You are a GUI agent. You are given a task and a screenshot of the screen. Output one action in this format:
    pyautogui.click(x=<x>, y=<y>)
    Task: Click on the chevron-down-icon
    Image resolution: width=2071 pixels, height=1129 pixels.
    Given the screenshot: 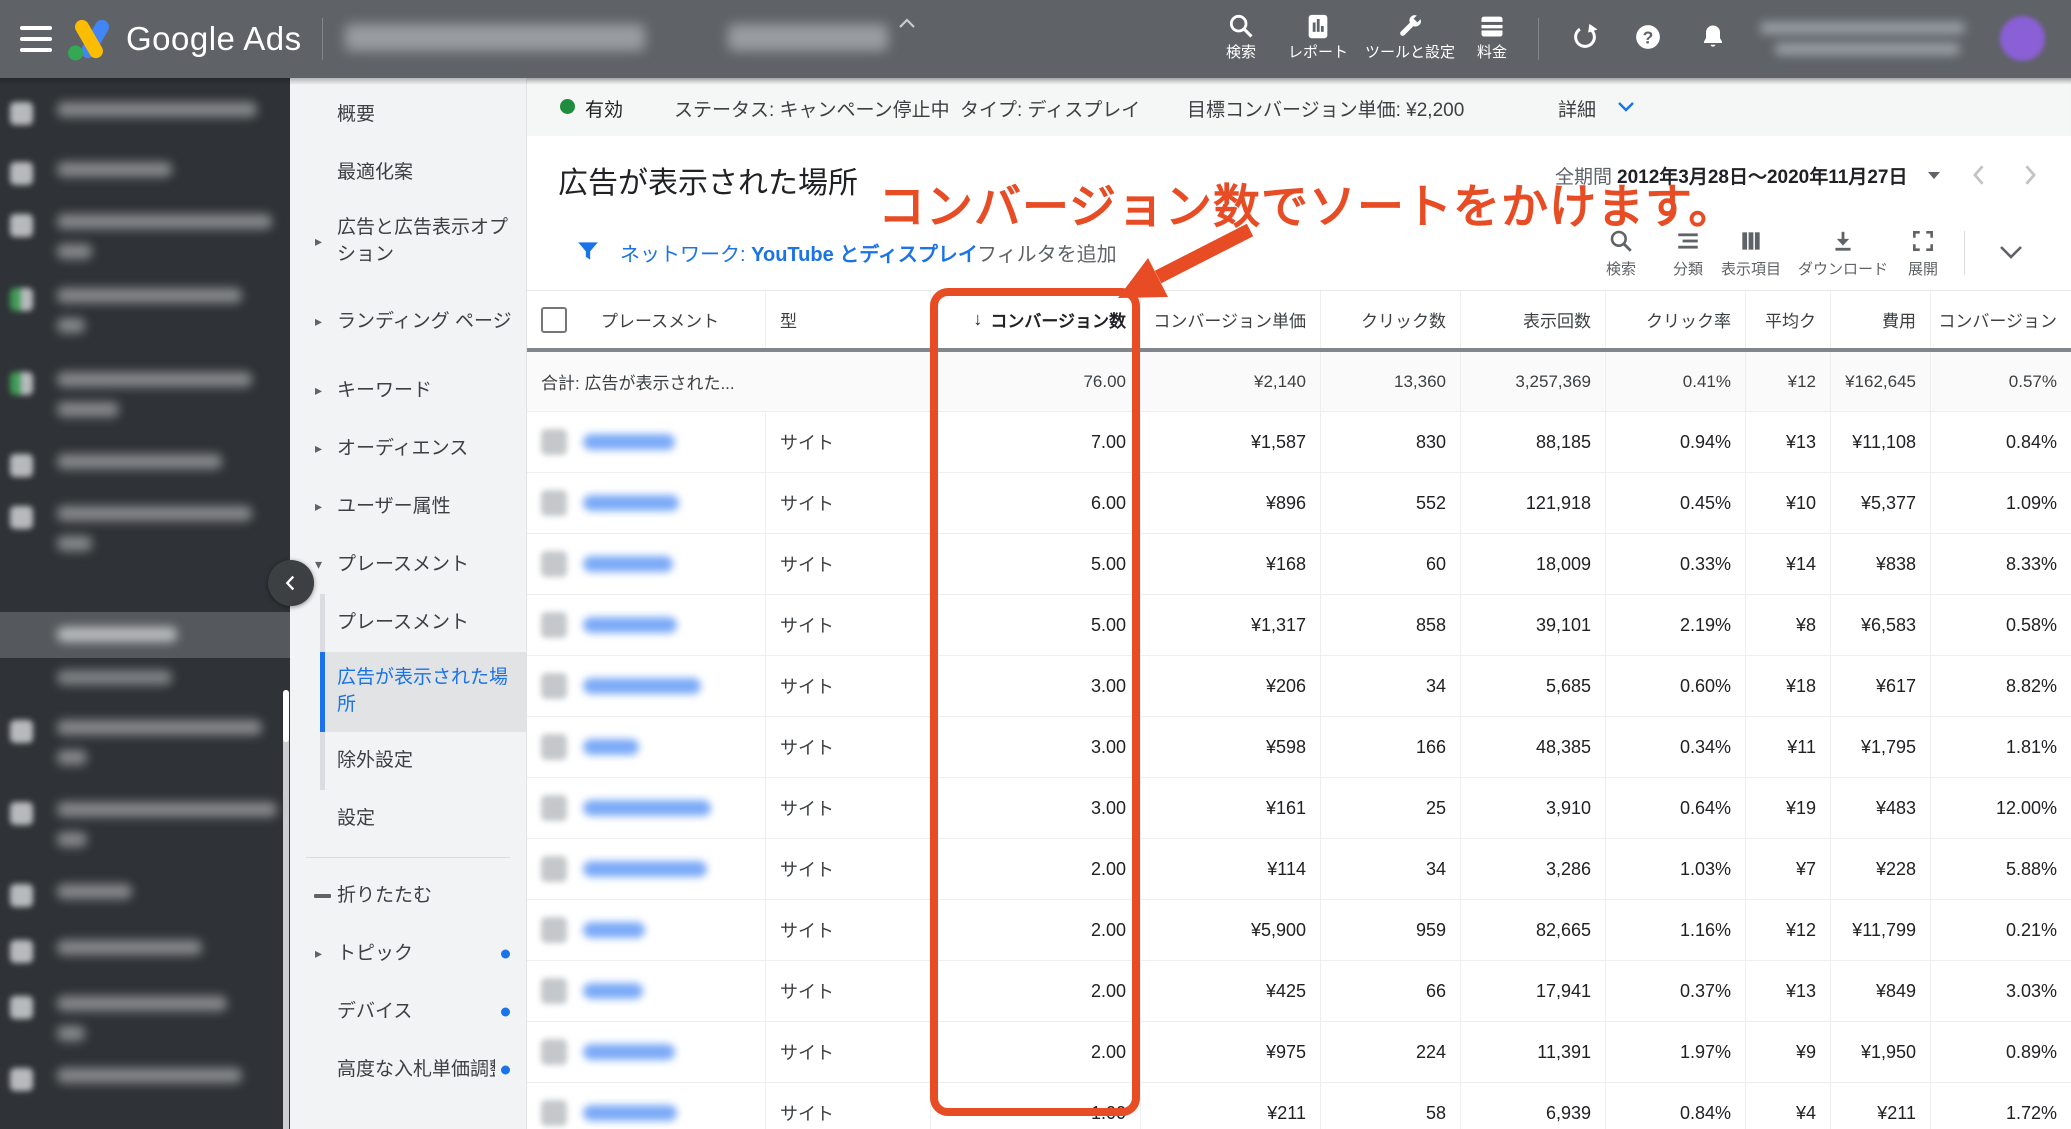 What is the action you would take?
    pyautogui.click(x=1626, y=107)
    